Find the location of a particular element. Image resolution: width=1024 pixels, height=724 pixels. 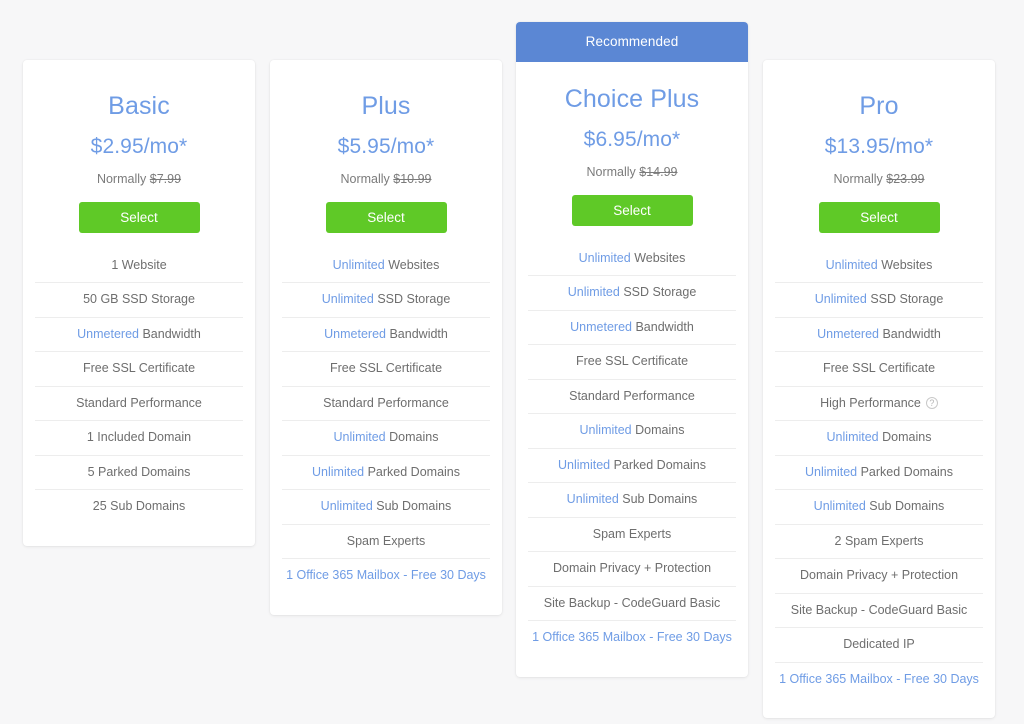

plan-normal-price: Normally $23.99 is located at coordinates (879, 179).